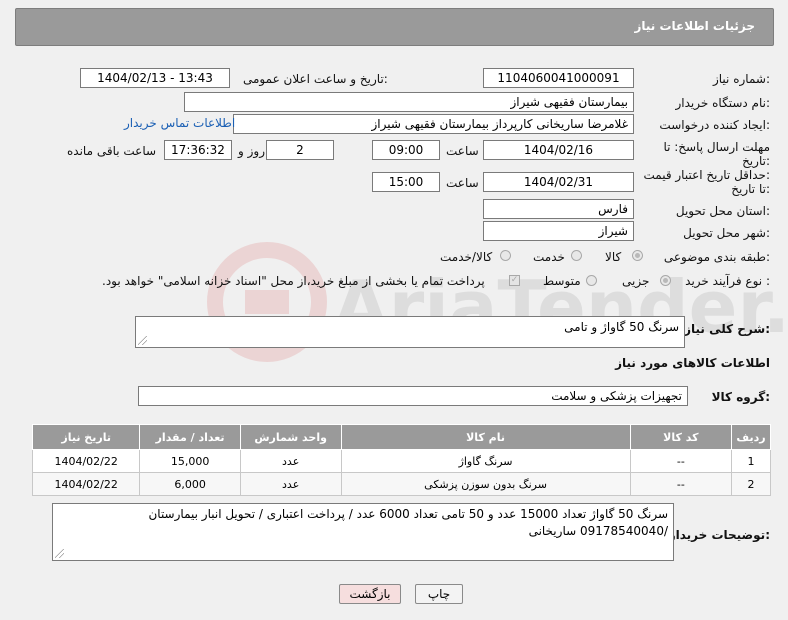  I want to click on category-label: طبقه بندی موضوعی:, so click(716, 257).